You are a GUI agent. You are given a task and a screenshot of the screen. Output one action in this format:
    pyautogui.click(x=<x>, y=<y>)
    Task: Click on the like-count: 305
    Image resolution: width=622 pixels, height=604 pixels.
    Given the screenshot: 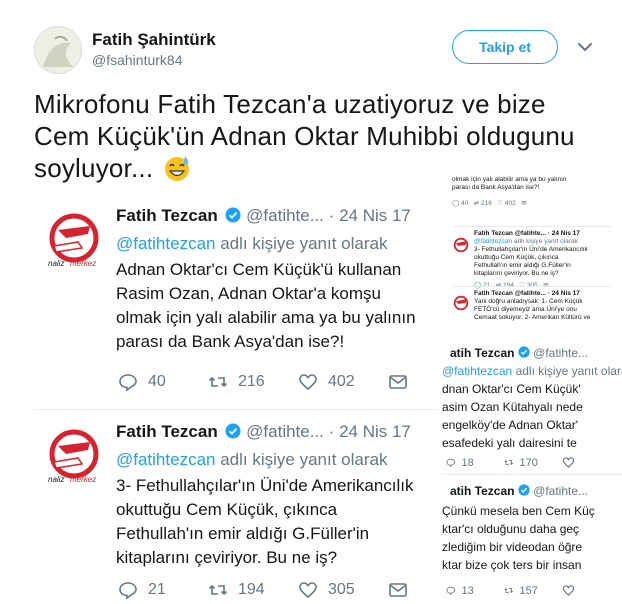 What is the action you would take?
    pyautogui.click(x=341, y=589)
    